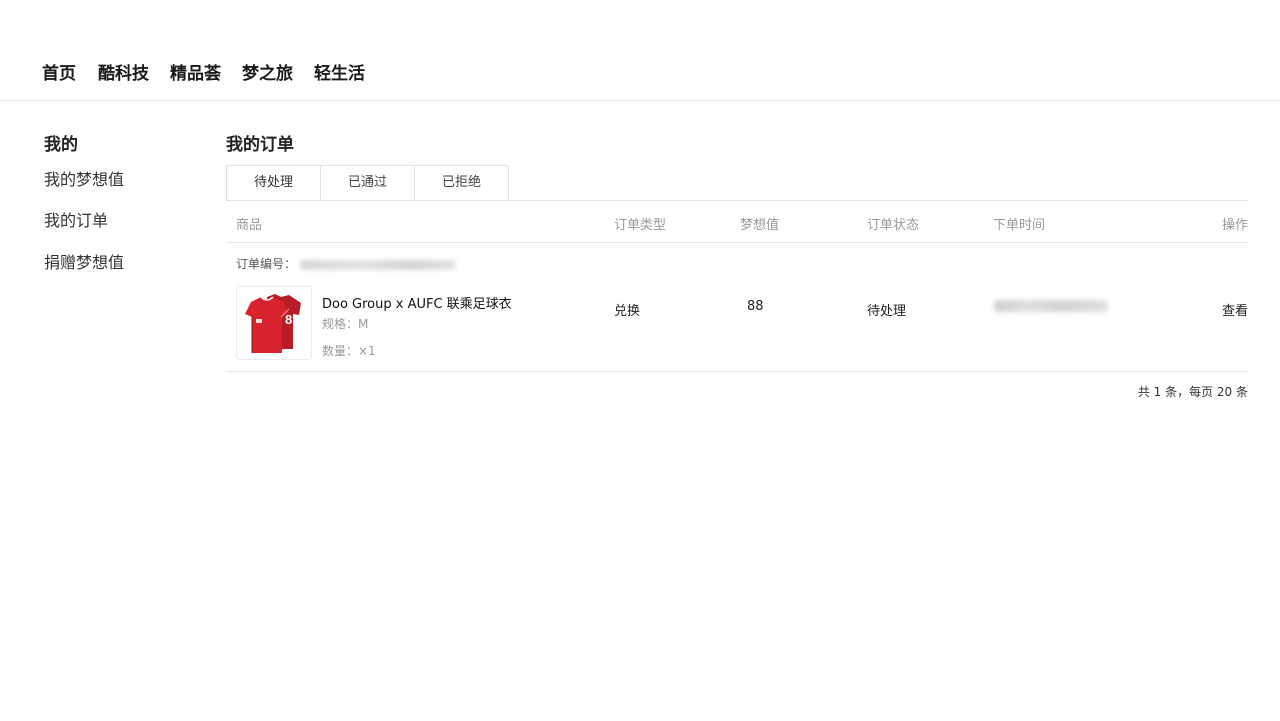 The height and width of the screenshot is (721, 1280). Describe the element at coordinates (887, 311) in the screenshot. I see `order-status: 待处理` at that location.